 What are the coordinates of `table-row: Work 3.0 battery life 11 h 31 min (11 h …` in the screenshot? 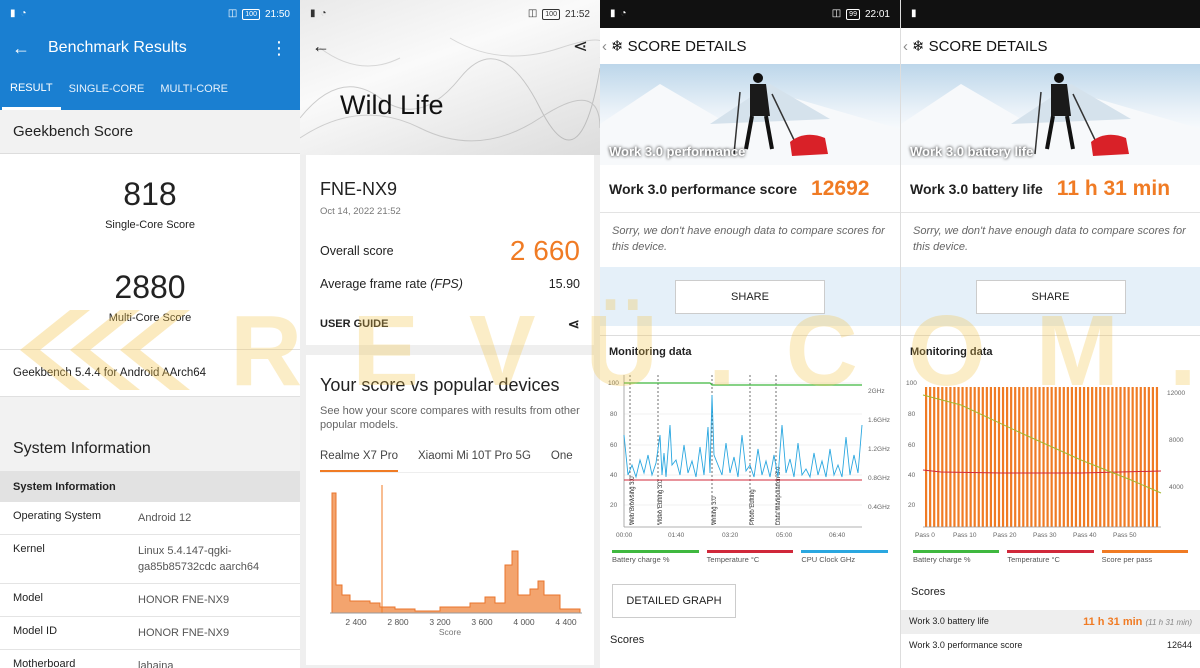 It's located at (1050, 622).